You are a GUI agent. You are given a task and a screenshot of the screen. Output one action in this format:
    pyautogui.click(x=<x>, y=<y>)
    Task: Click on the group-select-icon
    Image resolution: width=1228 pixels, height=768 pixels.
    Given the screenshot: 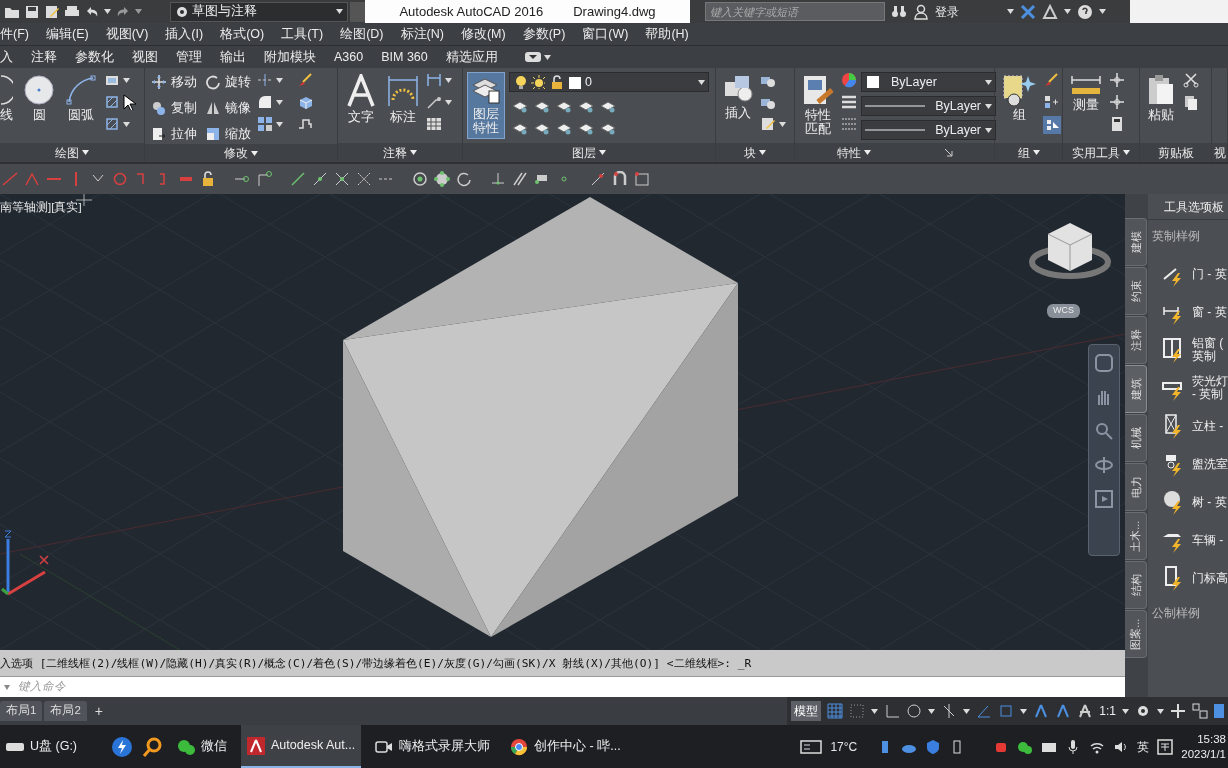 What is the action you would take?
    pyautogui.click(x=1052, y=125)
    